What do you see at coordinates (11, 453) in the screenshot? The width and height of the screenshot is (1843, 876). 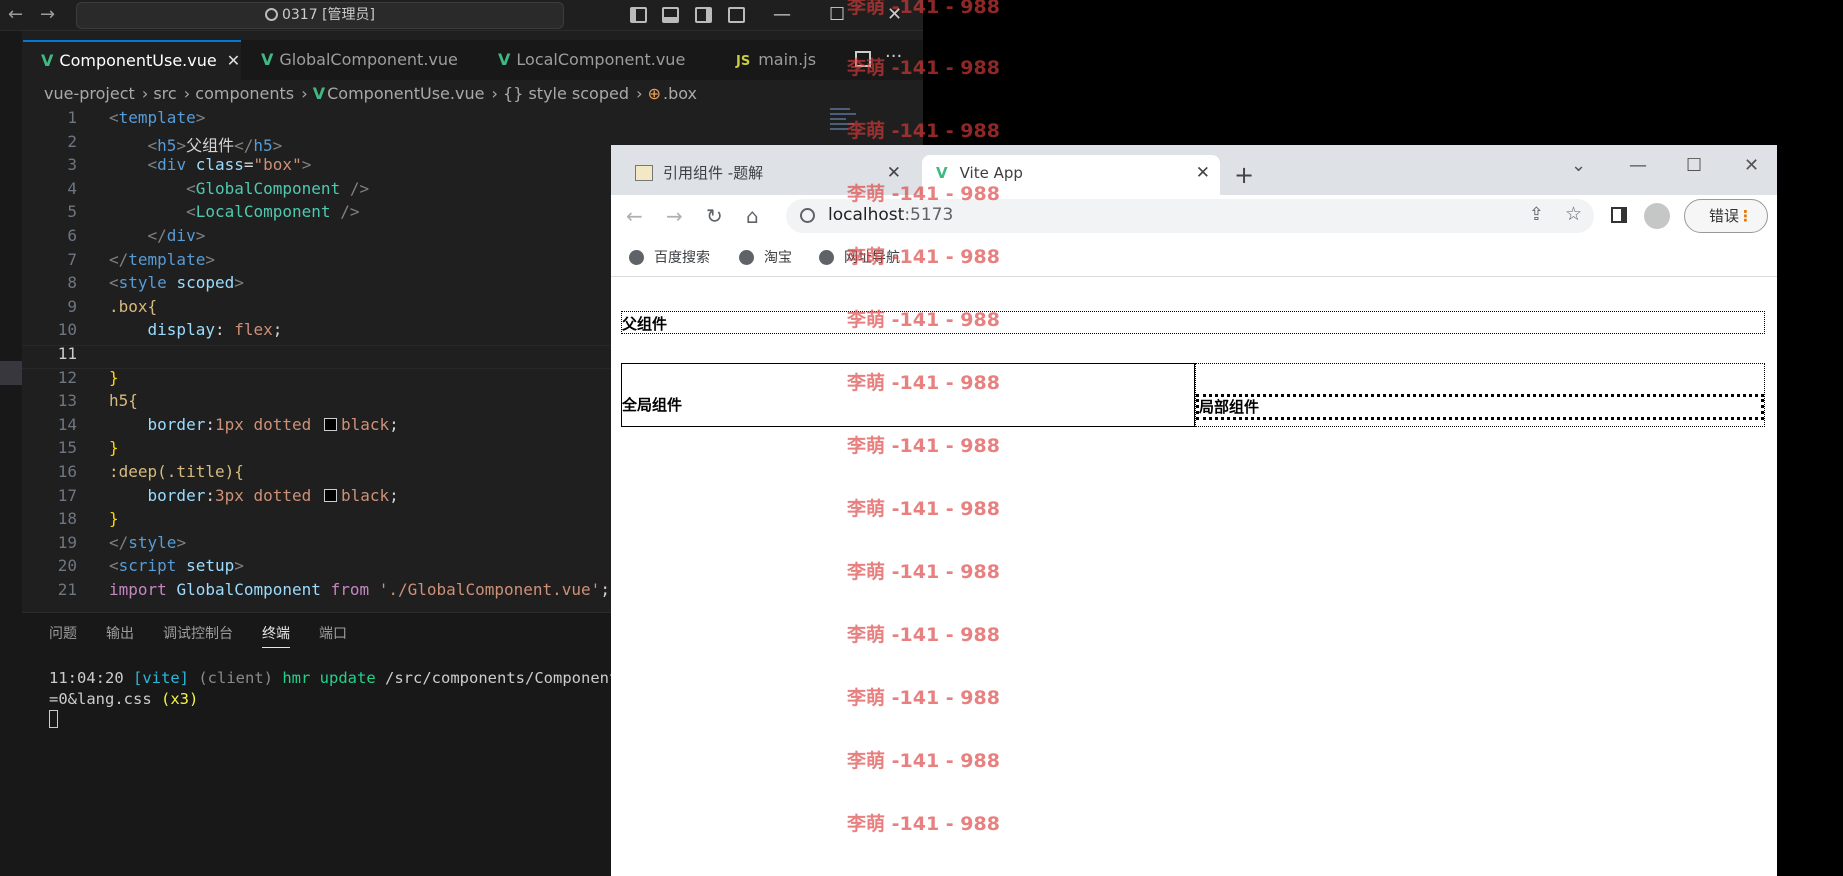 I see `activity-bar` at bounding box center [11, 453].